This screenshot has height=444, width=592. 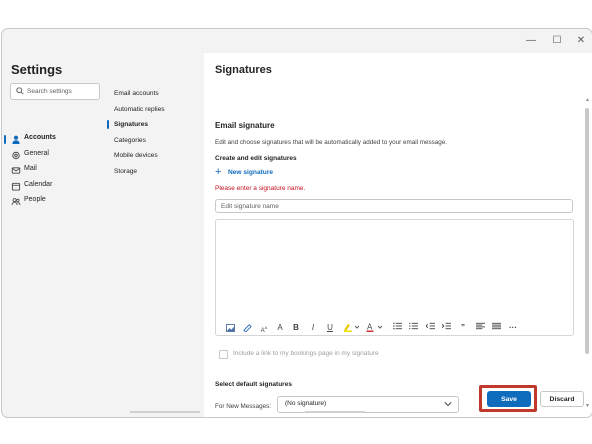 I want to click on subnav-item-categories: Categories, so click(x=130, y=140).